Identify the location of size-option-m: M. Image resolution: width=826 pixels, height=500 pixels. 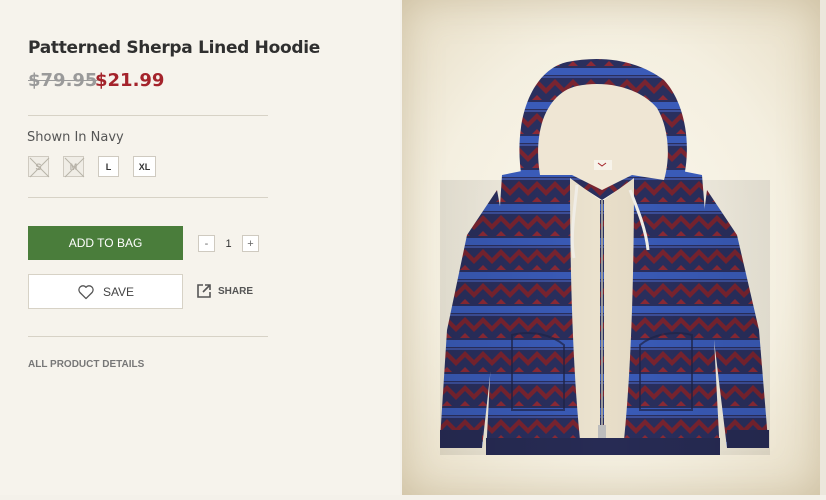
(74, 167).